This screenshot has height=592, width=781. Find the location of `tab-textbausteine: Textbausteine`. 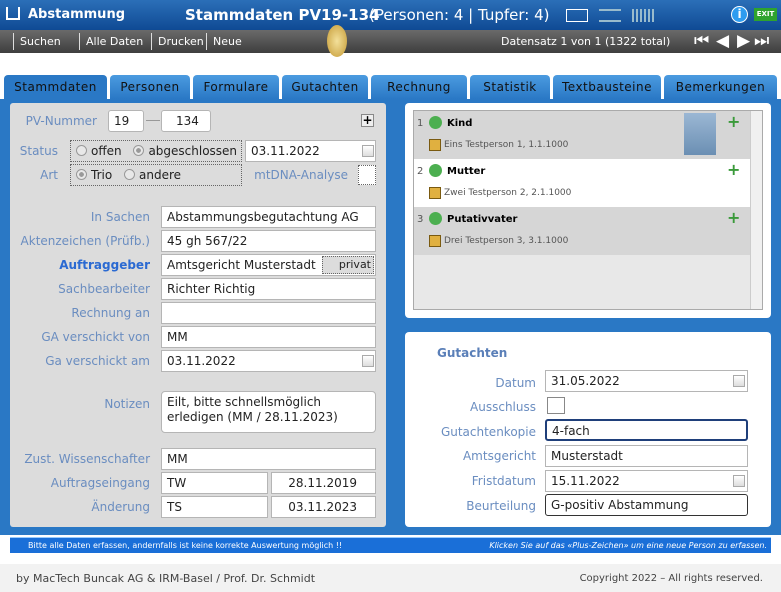

tab-textbausteine: Textbausteine is located at coordinates (607, 87).